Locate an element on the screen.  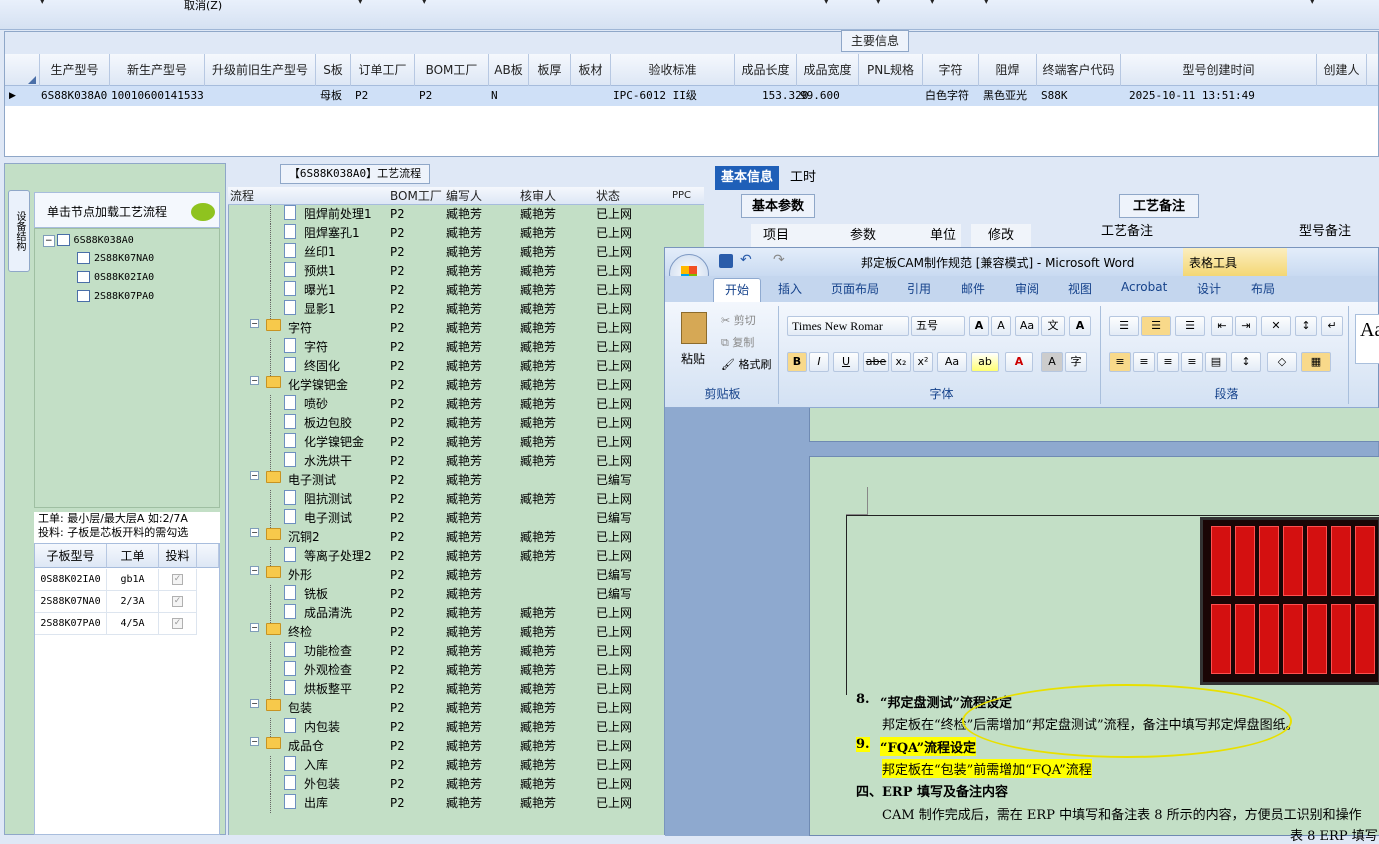
distributed-align-icon: ▤ is located at coordinates (1216, 362).